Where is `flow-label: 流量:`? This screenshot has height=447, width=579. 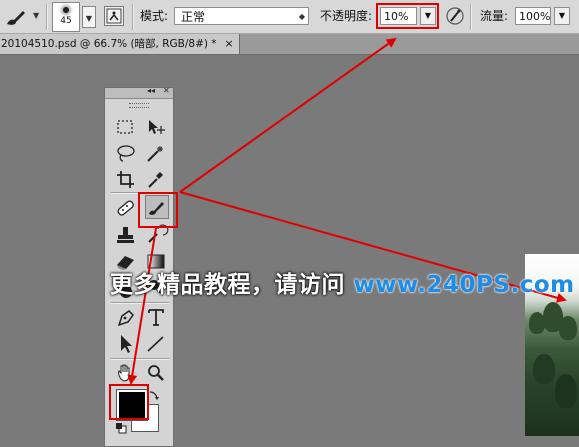 flow-label: 流量: is located at coordinates (494, 16).